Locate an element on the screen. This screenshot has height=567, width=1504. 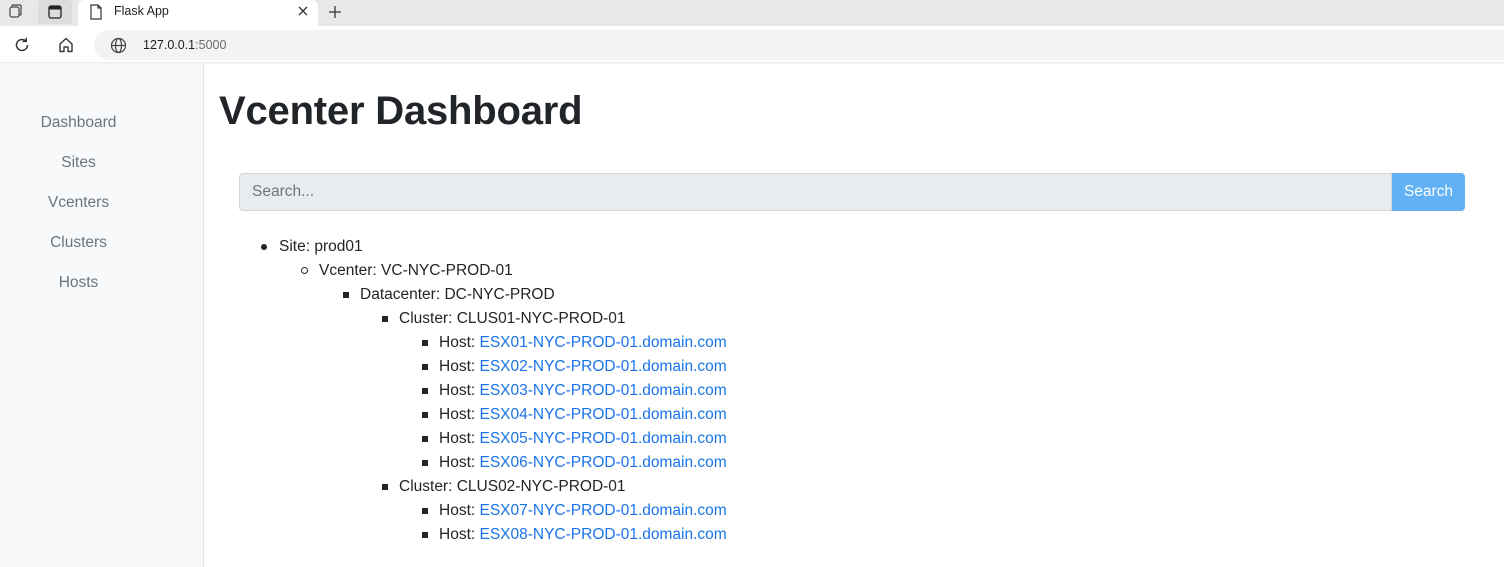
sidebar-item-hosts: Hosts is located at coordinates (78, 283).